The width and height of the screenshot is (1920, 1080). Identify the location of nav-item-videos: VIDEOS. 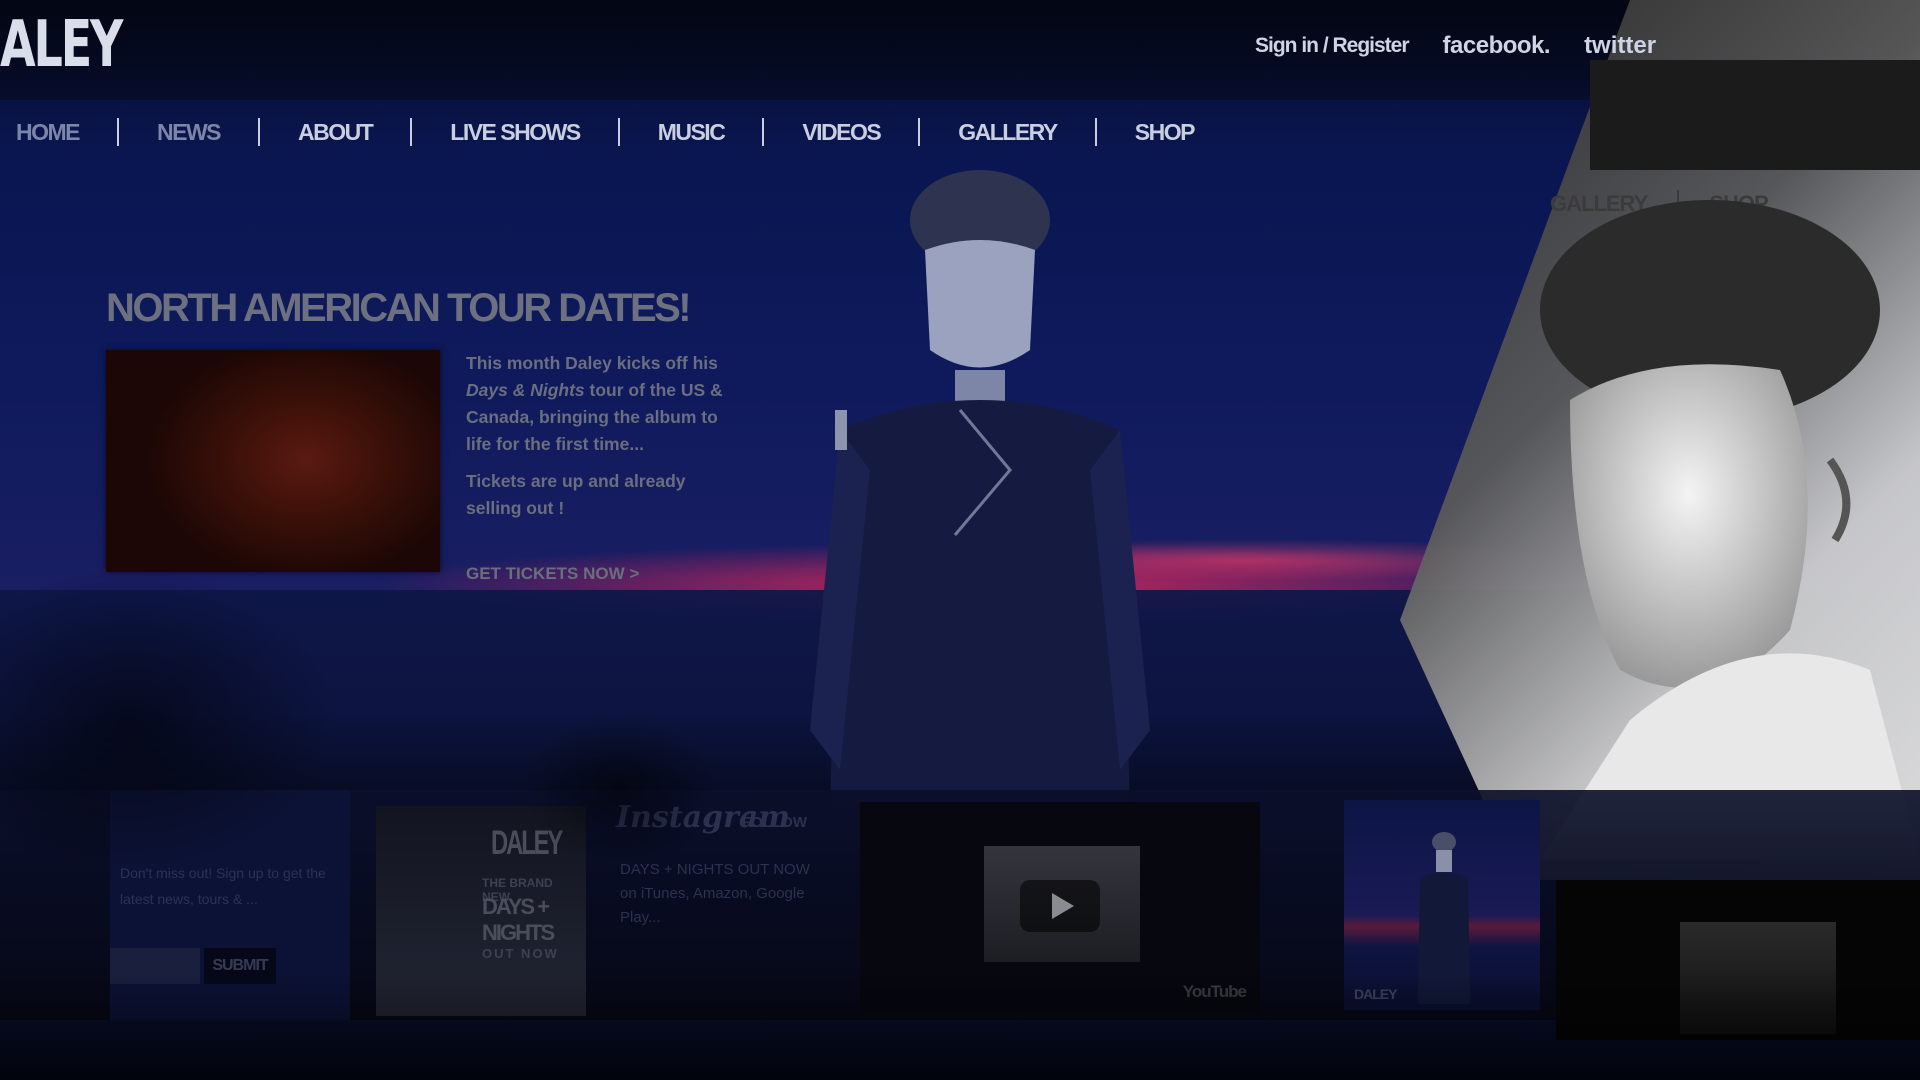
(841, 132).